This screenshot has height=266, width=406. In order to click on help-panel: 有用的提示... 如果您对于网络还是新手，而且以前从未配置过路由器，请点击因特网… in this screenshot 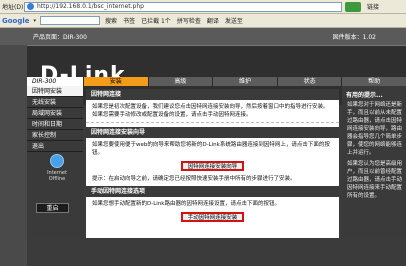, I will do `click(374, 162)`.